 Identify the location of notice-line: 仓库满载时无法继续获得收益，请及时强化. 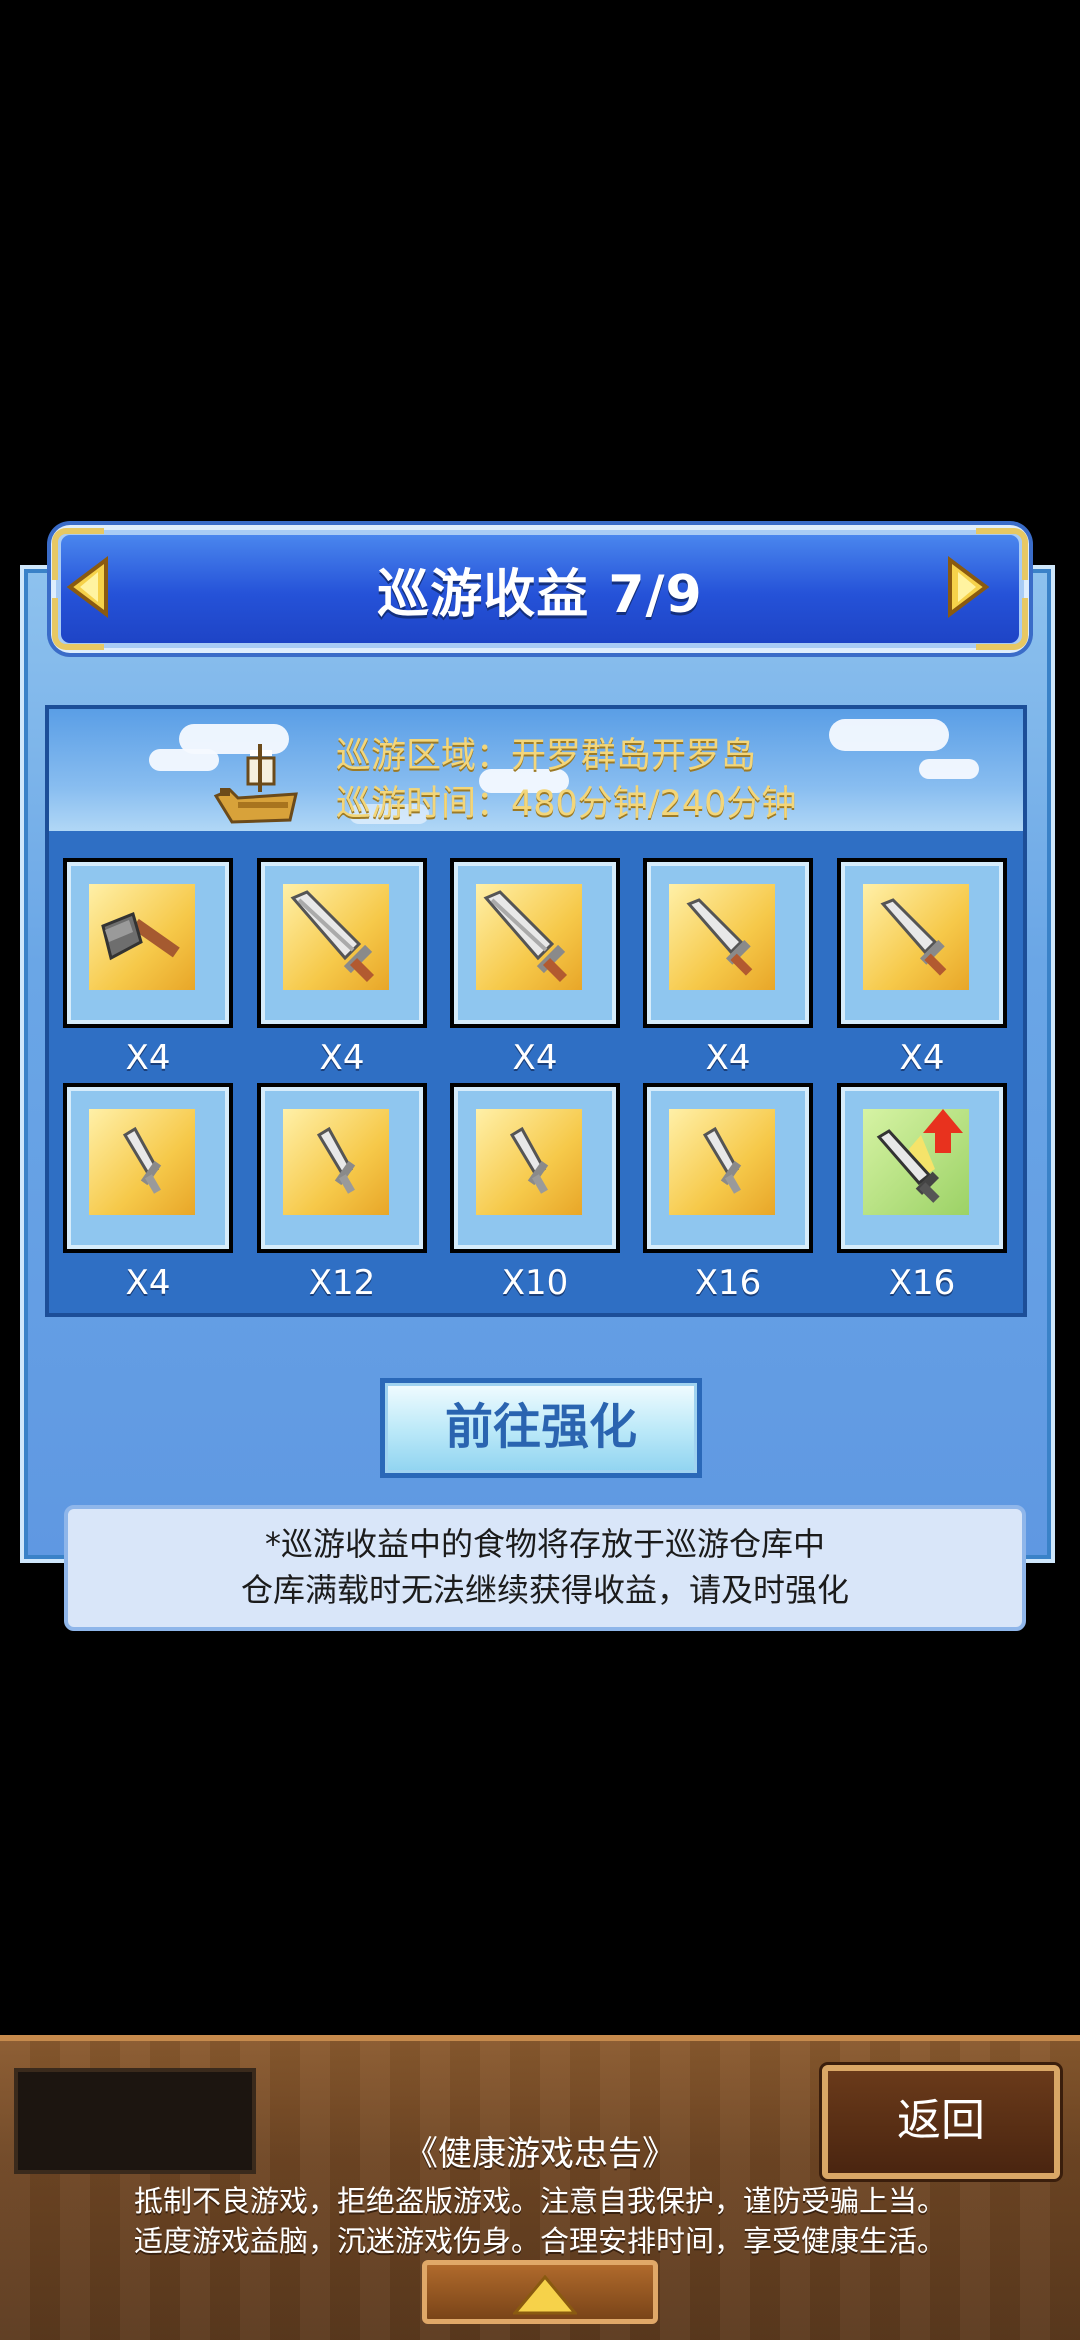
(544, 1590).